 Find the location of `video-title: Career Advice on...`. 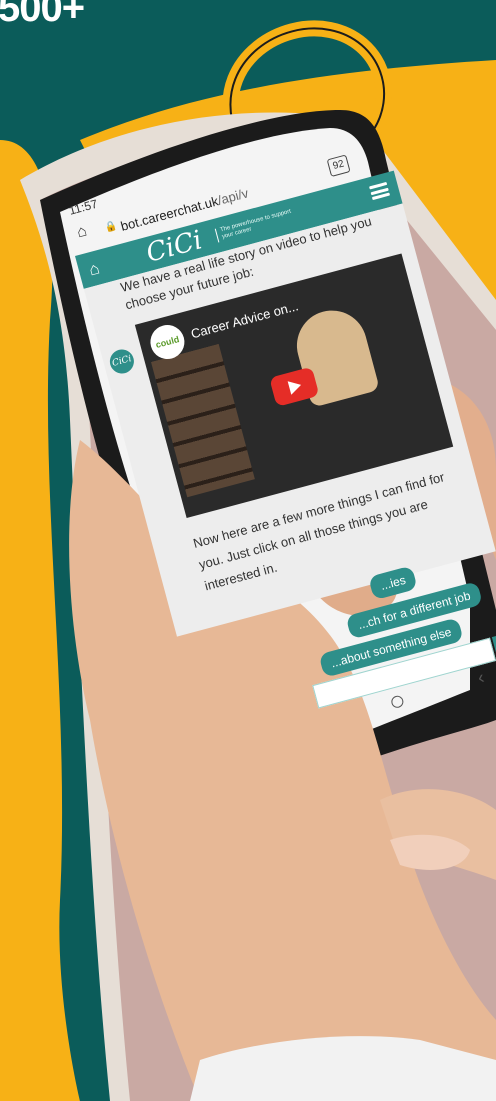

video-title: Career Advice on... is located at coordinates (244, 320).